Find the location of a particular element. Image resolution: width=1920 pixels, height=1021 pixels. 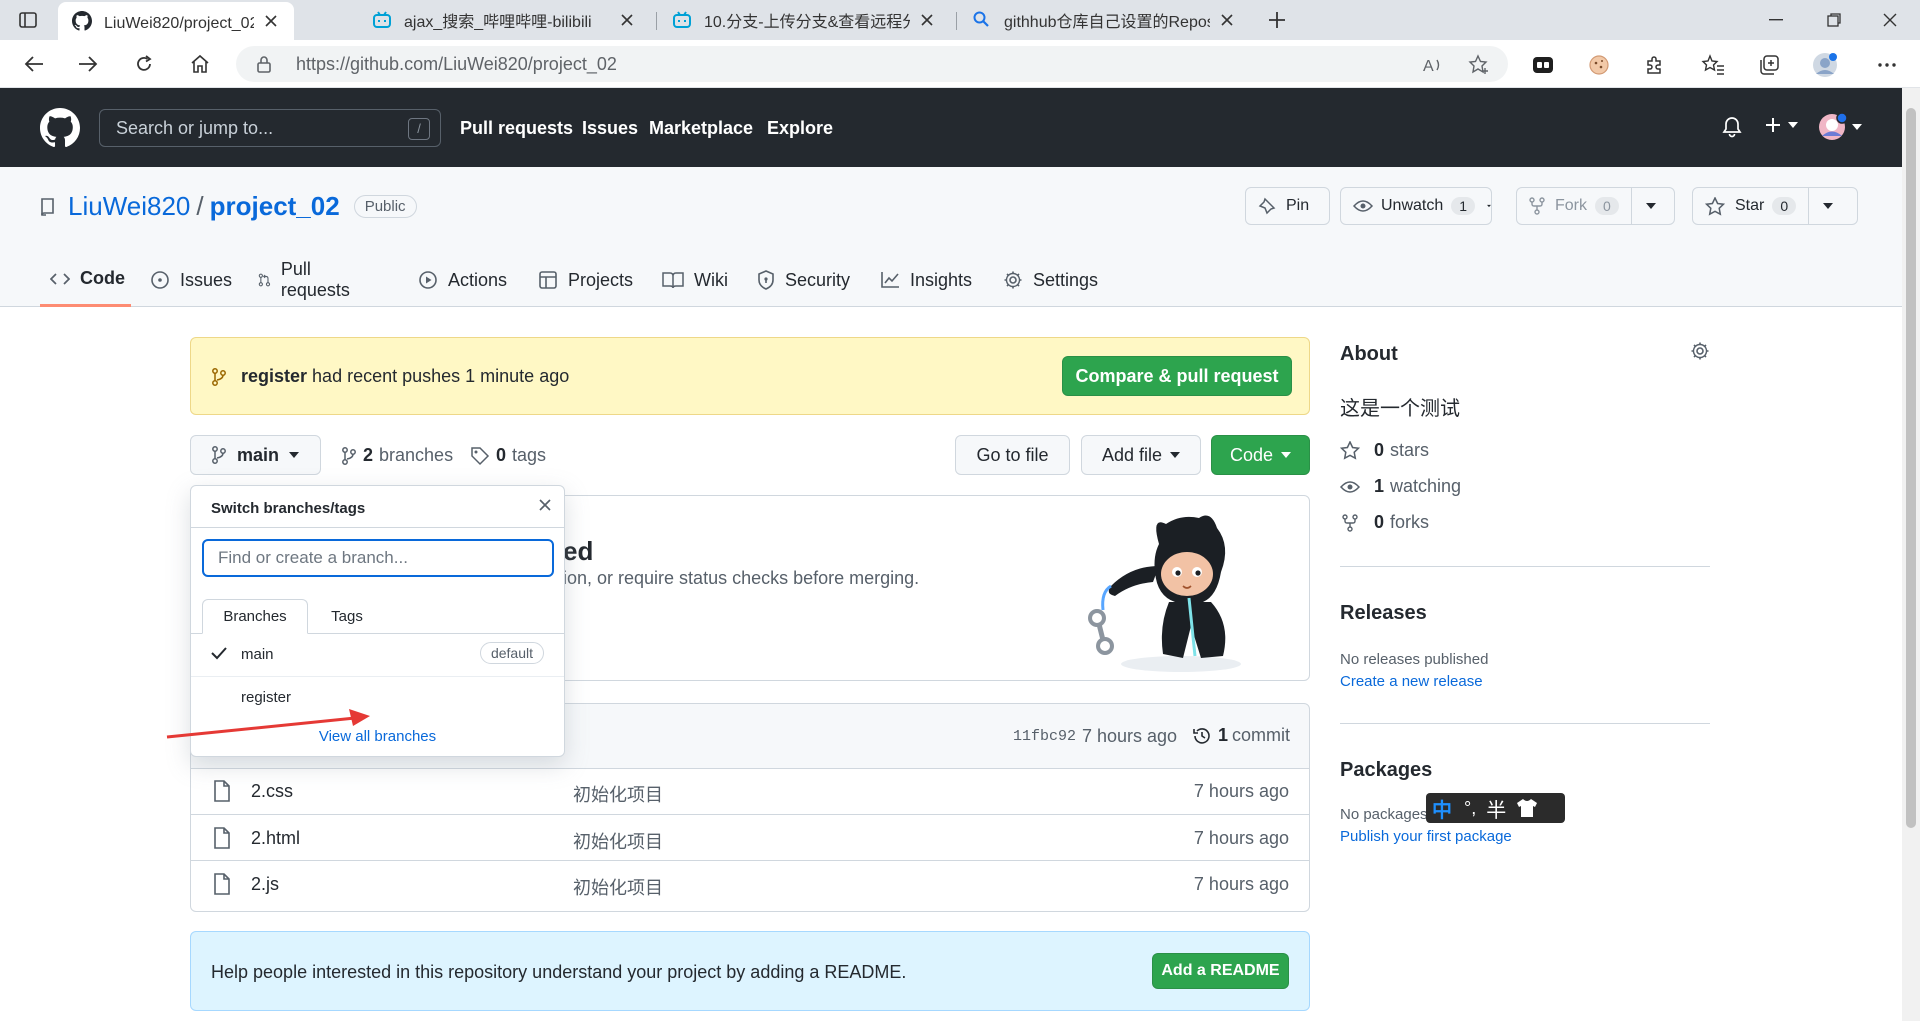

browser-tab-bilibili-2: 10.分支-上传分支&查看远程分支 is located at coordinates (804, 20).